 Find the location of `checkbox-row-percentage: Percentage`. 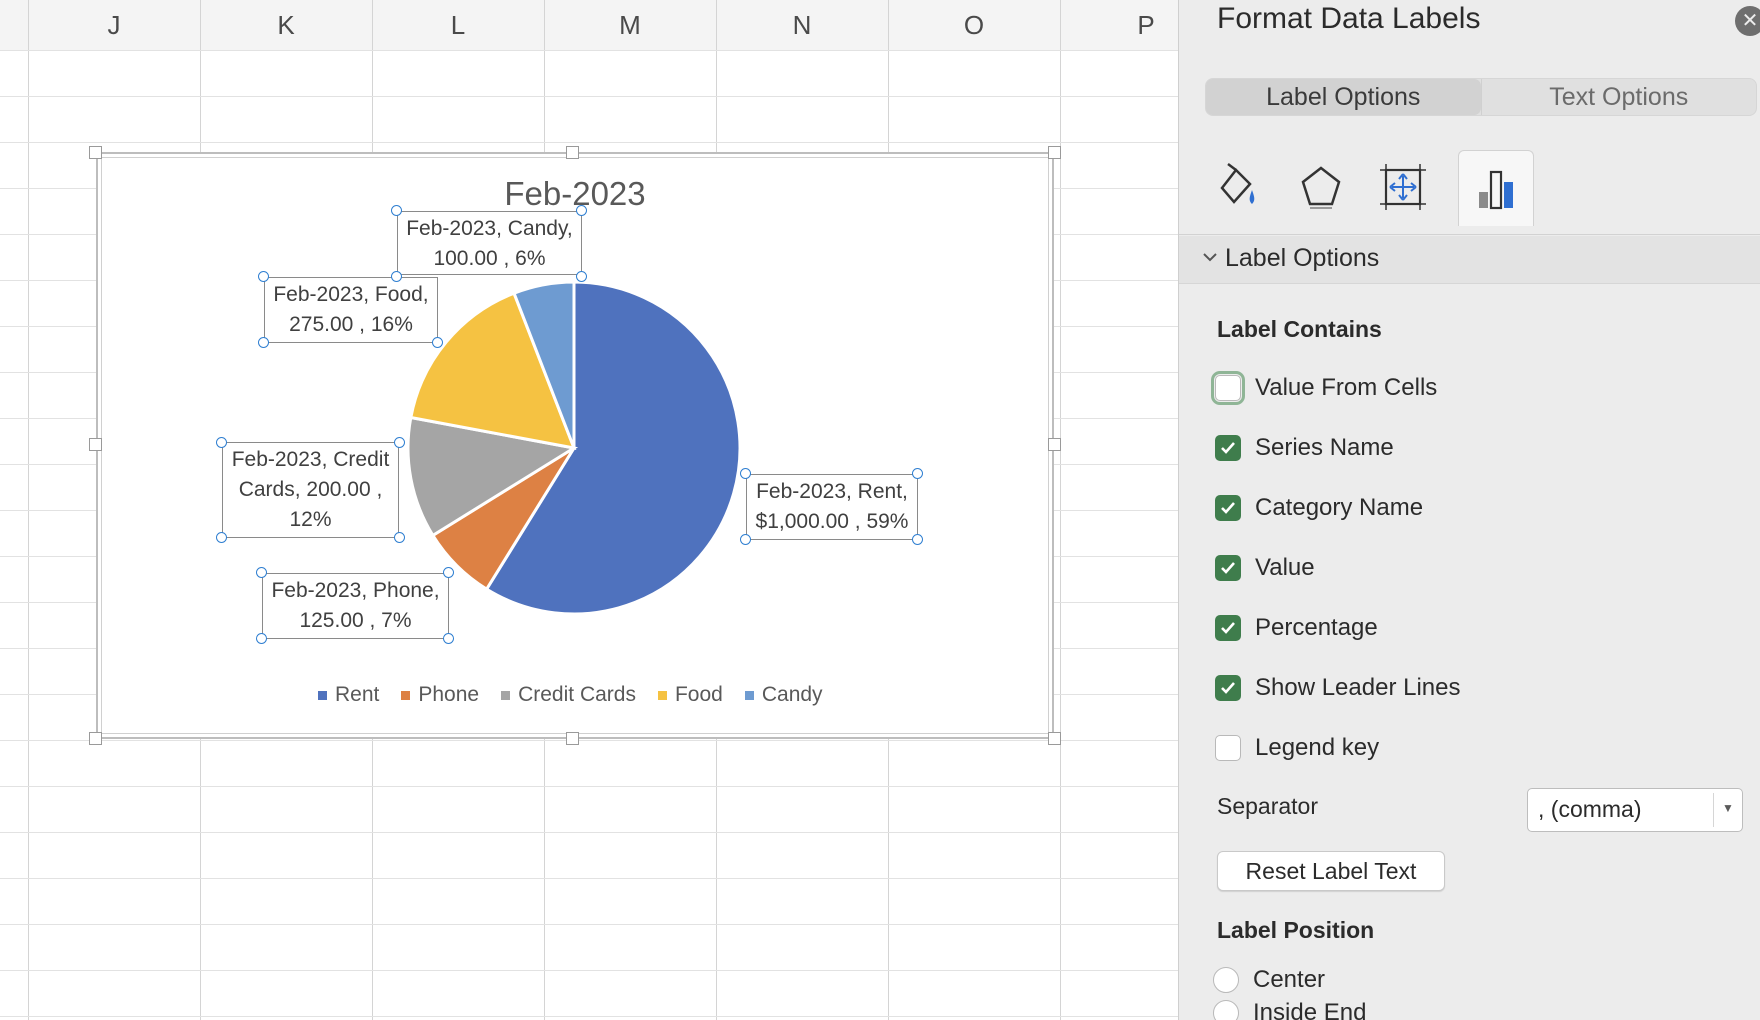

checkbox-row-percentage: Percentage is located at coordinates (1296, 628).